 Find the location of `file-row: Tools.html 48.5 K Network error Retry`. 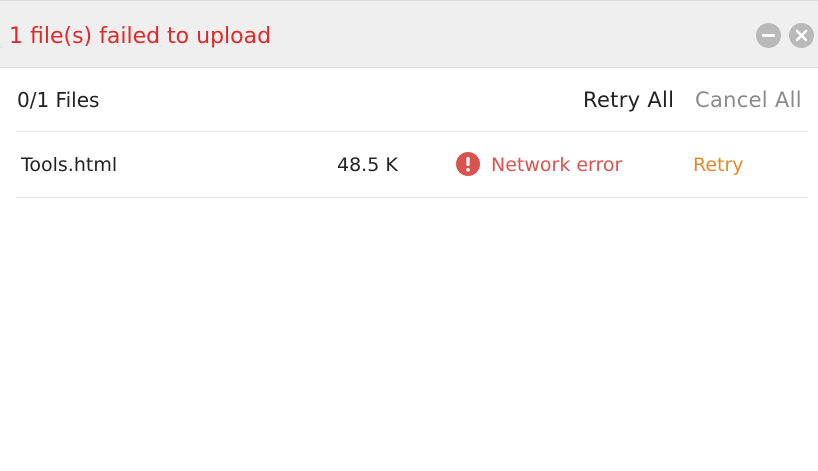

file-row: Tools.html 48.5 K Network error Retry is located at coordinates (412, 165).